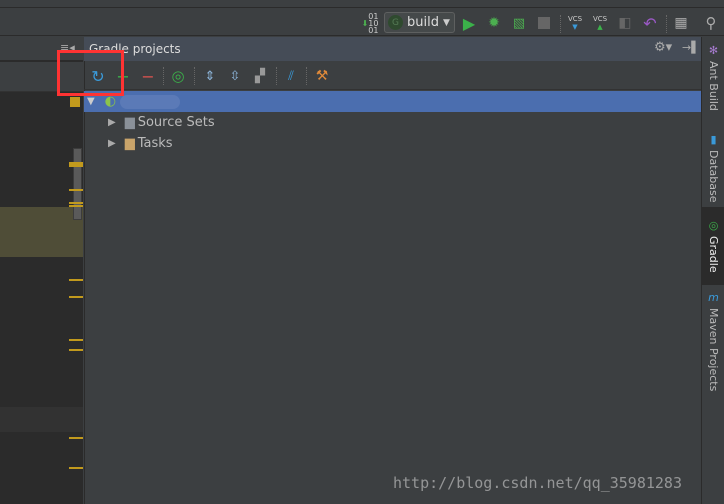  Describe the element at coordinates (713, 225) in the screenshot. I see `gradle-icon: ◎` at that location.